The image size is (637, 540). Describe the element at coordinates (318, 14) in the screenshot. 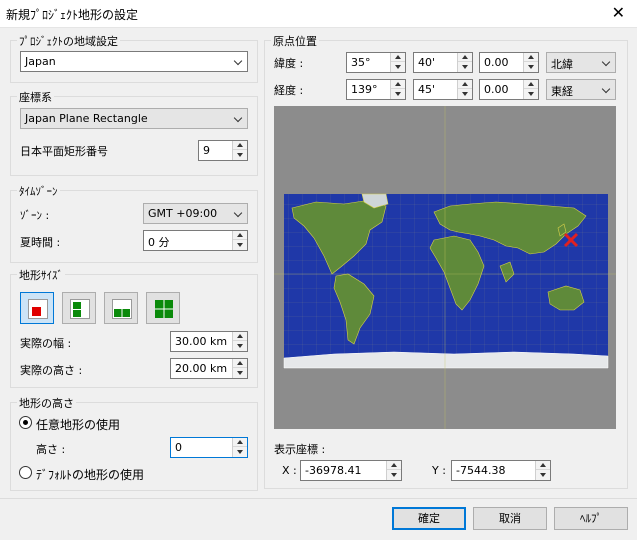

I see `title-bar: 新規ﾌﾟﾛｼﾞｪｸﾄ地形の設定 ✕` at that location.